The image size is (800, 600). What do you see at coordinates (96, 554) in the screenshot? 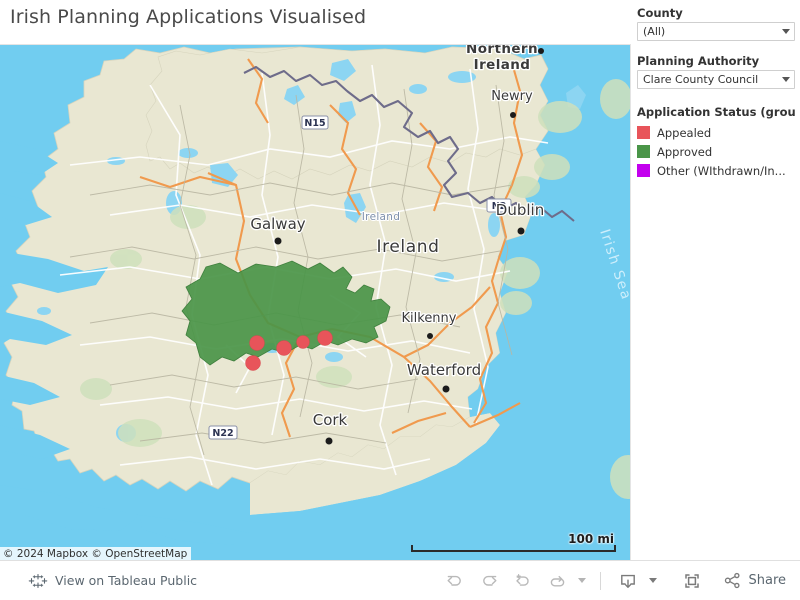
I see `map-attribution: © 2024 Mapbox © OpenStreetMap` at bounding box center [96, 554].